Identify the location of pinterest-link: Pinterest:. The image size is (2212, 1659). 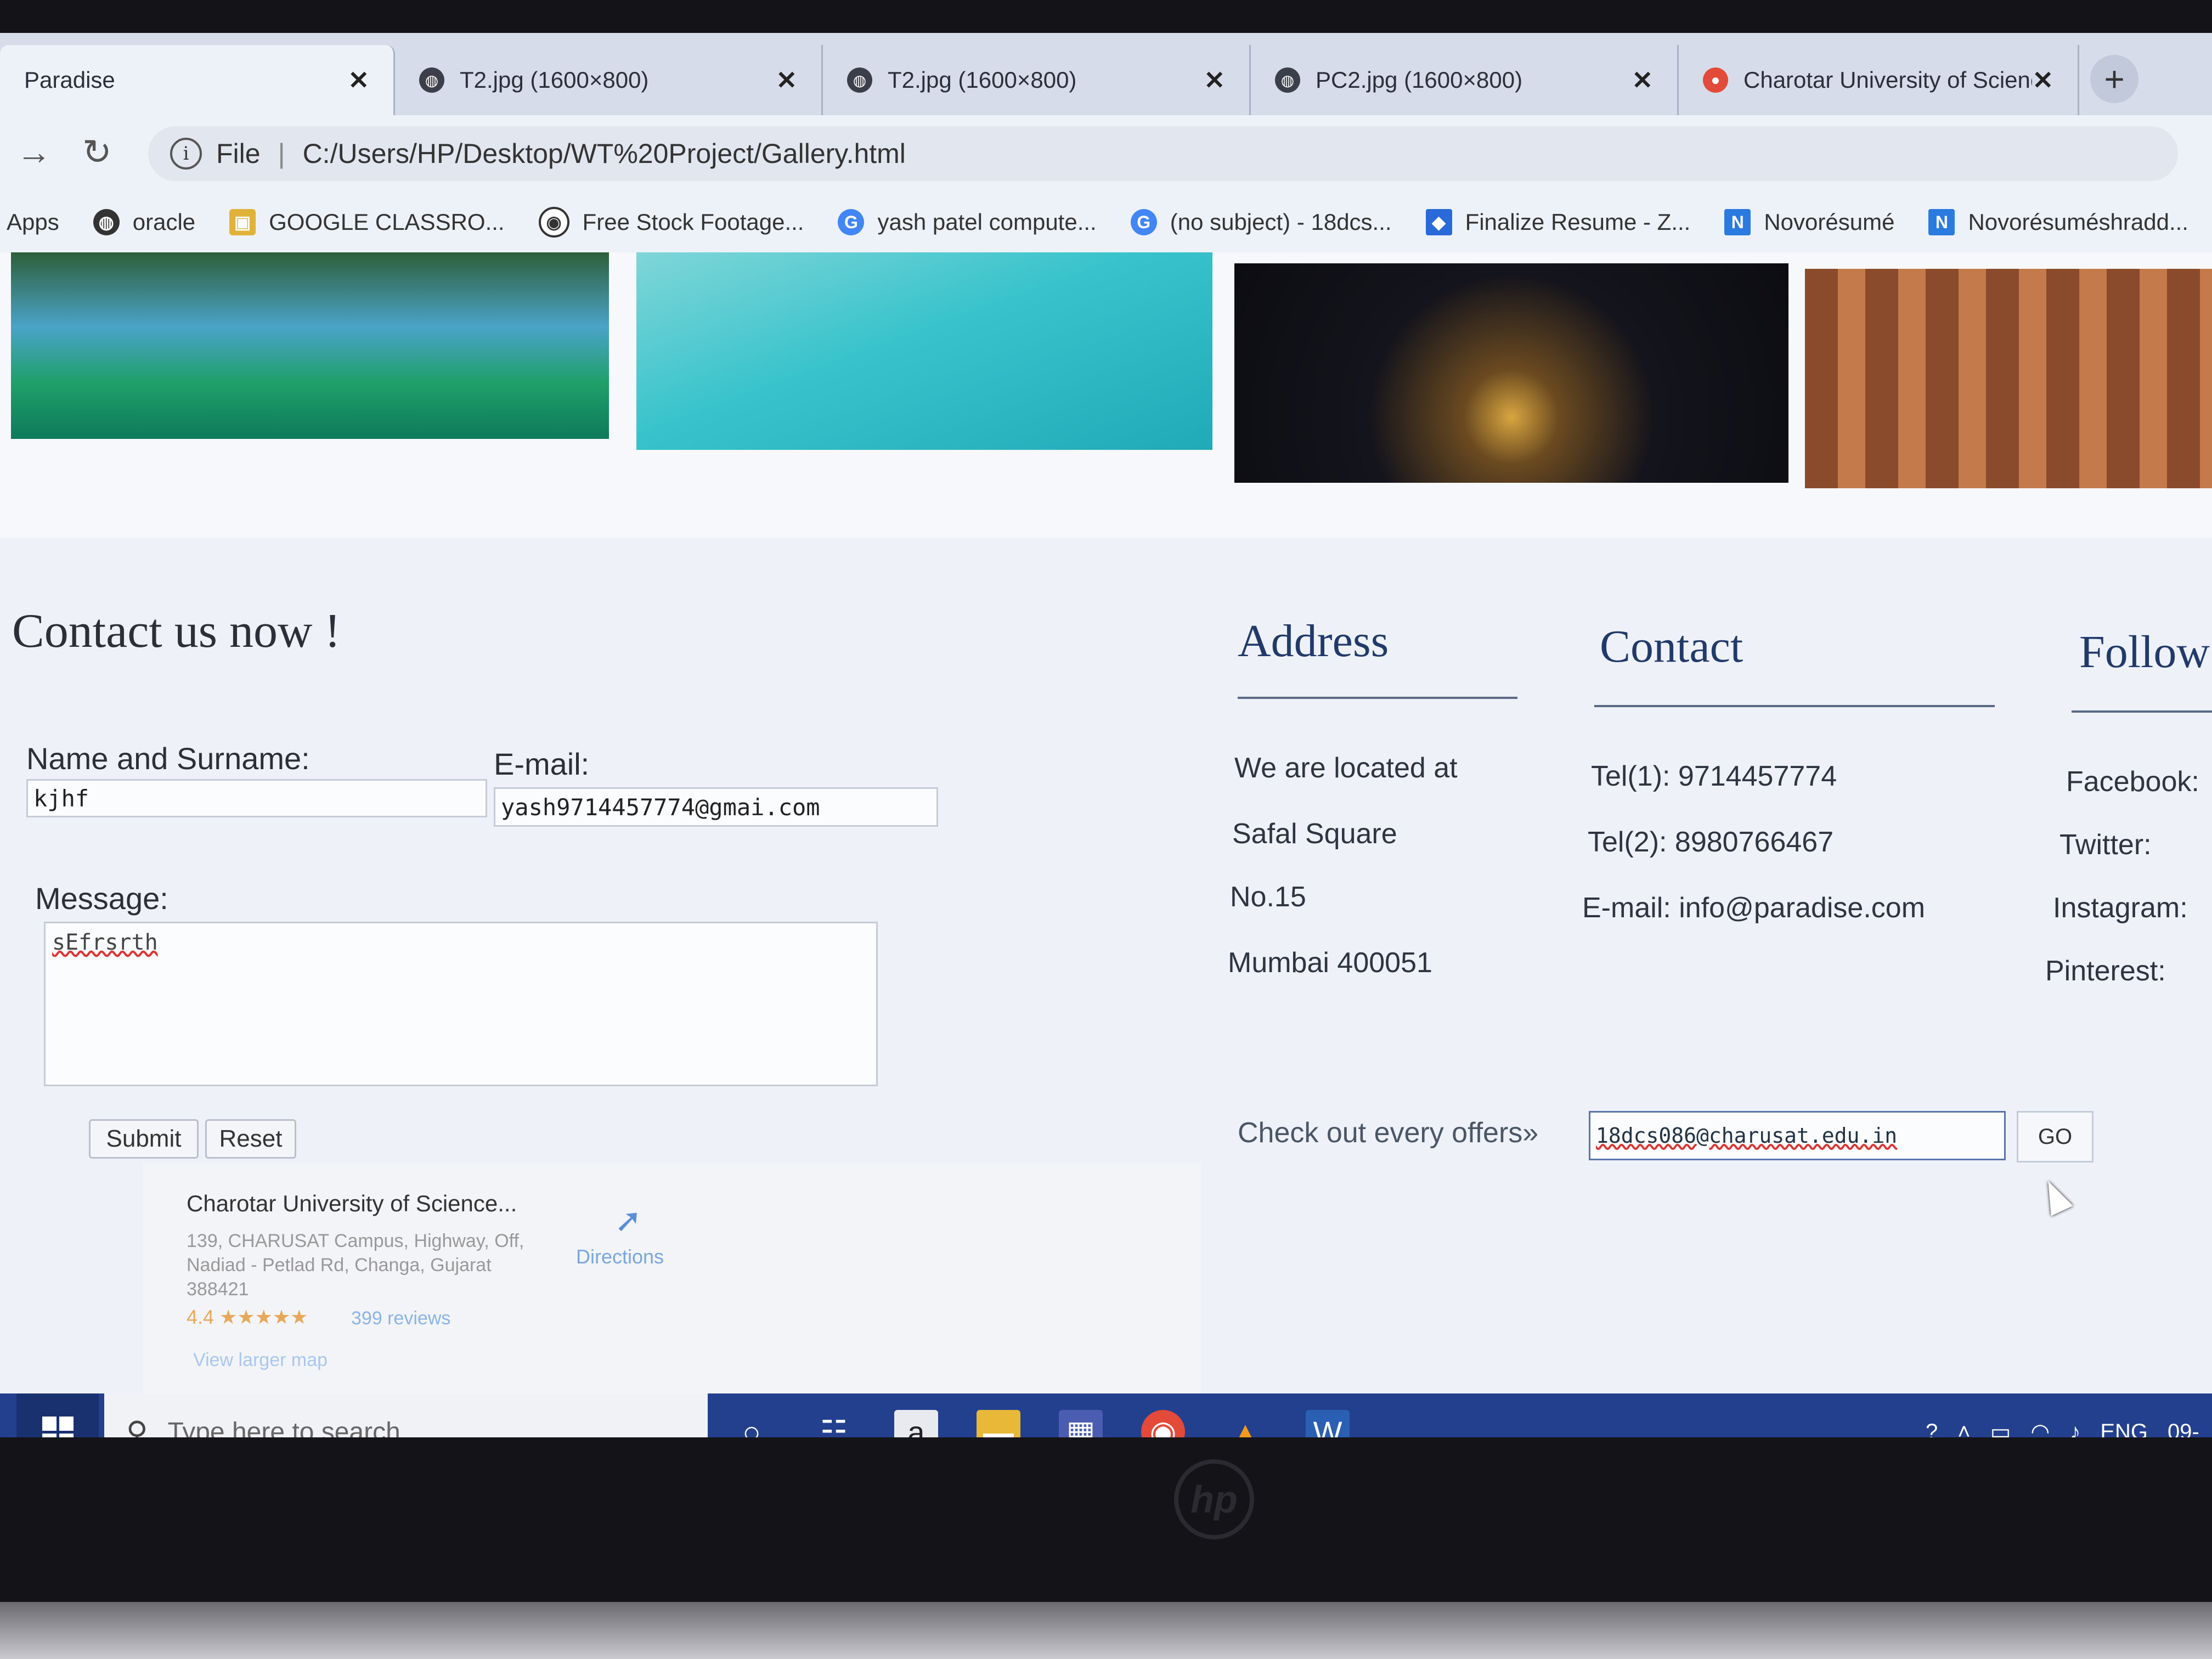
(2105, 971).